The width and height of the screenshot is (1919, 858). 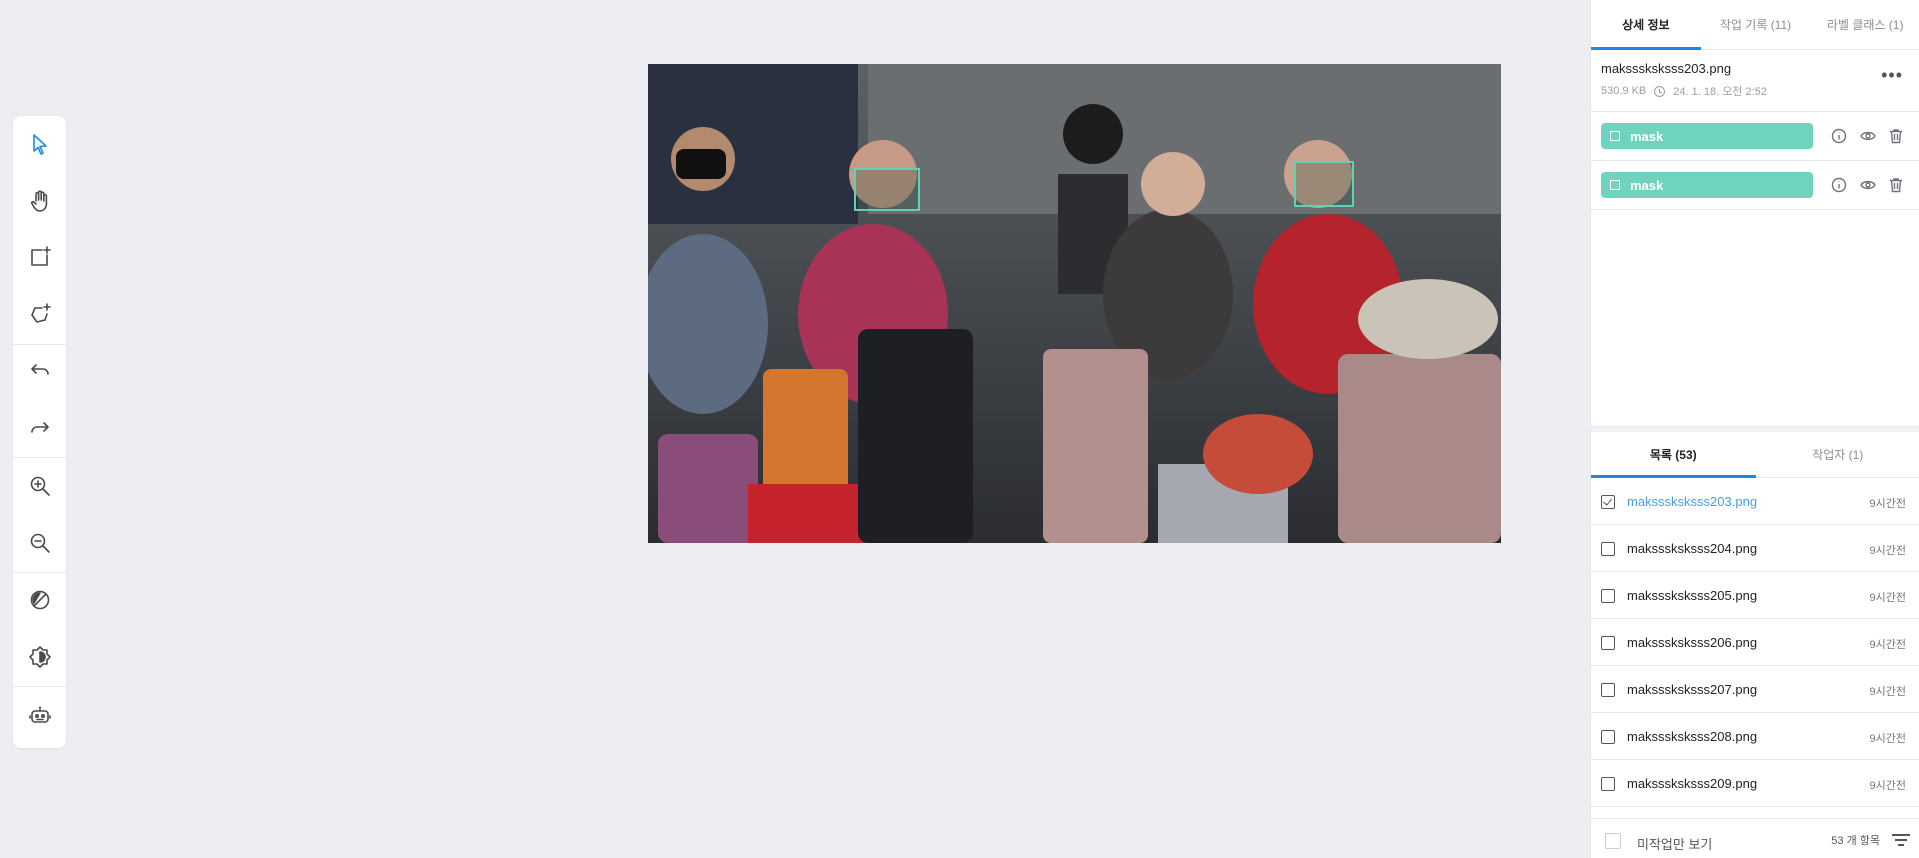 What do you see at coordinates (1855, 841) in the screenshot?
I see `item-count: 53 개 항목` at bounding box center [1855, 841].